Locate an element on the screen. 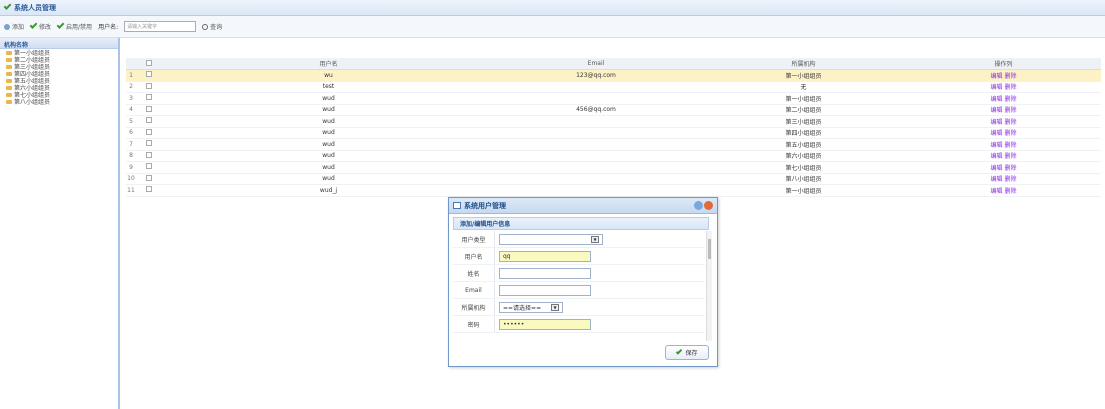  minimize-icon is located at coordinates (698, 205).